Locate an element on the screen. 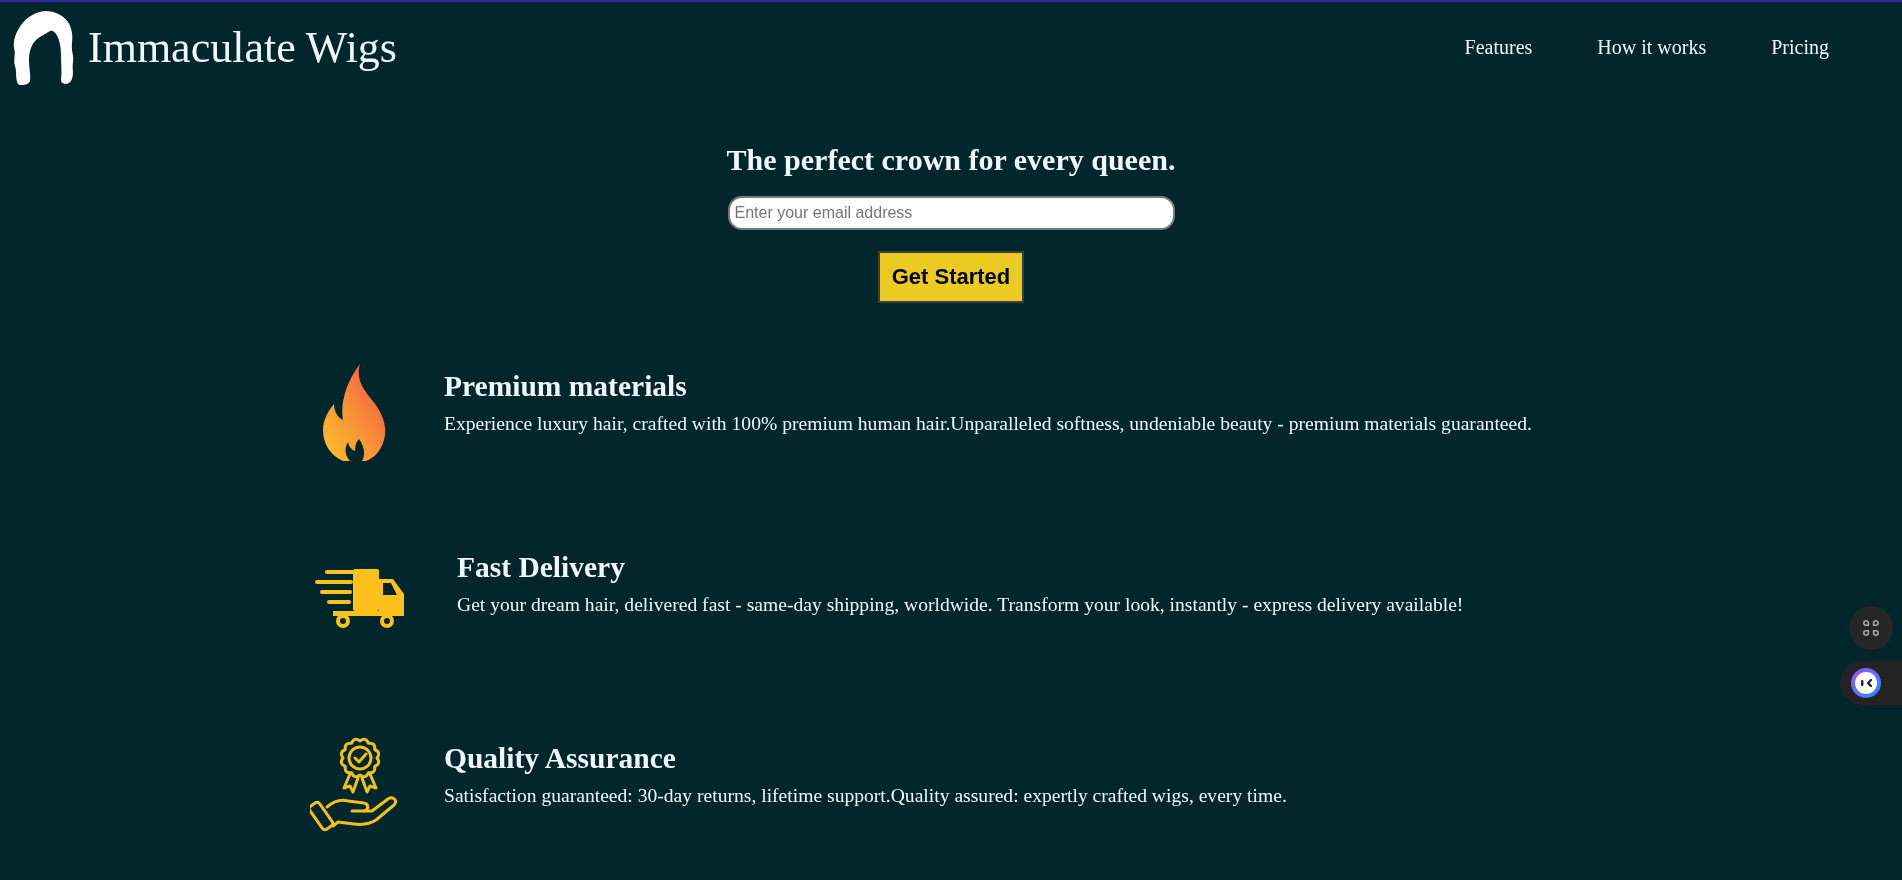 This screenshot has height=880, width=1902. nav-link: Features is located at coordinates (1498, 47).